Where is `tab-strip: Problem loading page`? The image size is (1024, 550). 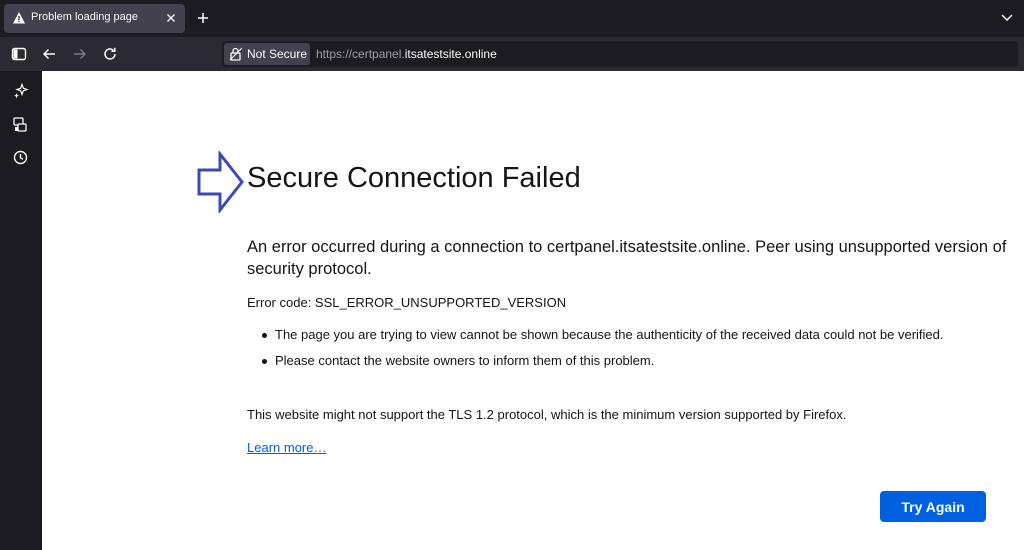
tab-strip: Problem loading page is located at coordinates (512, 18).